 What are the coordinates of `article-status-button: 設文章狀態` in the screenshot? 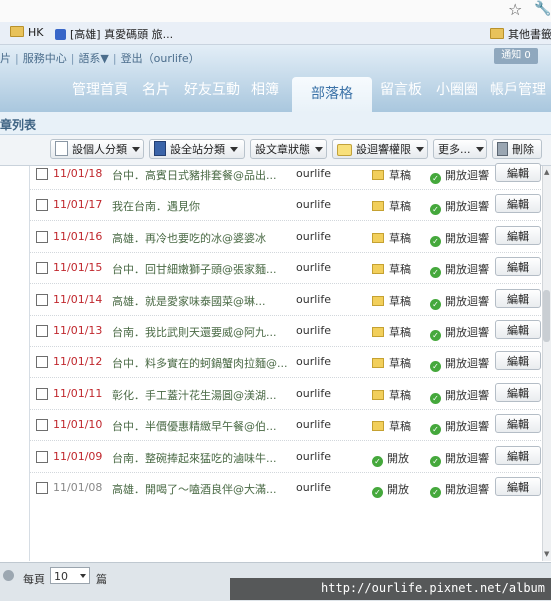 It's located at (288, 149).